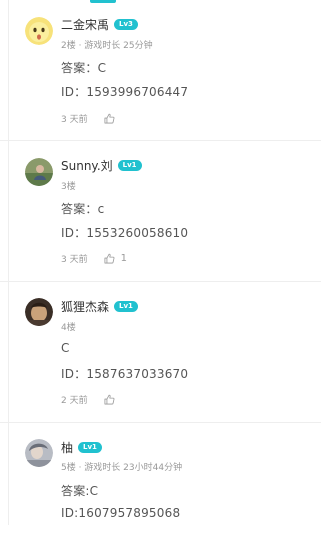  I want to click on like-count: 1, so click(123, 258).